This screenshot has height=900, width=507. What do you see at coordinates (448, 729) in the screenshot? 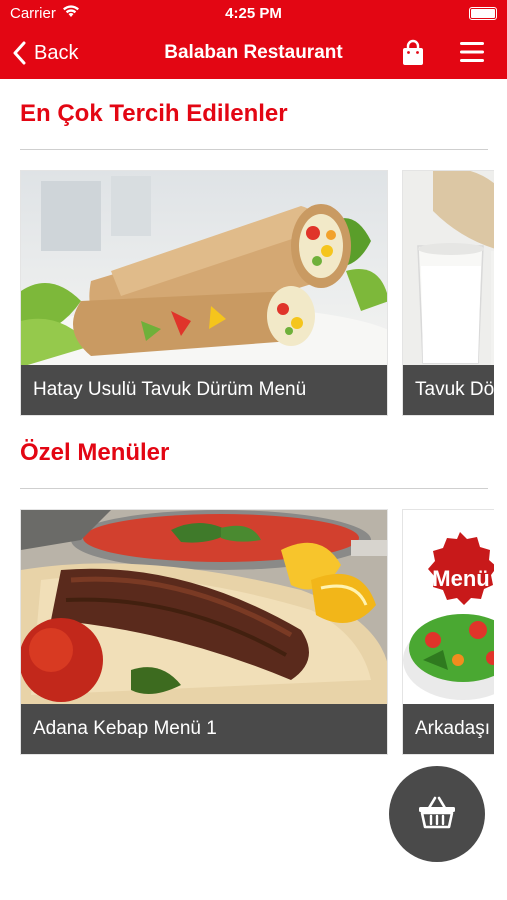
I see `menu-card-title: Arkadaşı` at bounding box center [448, 729].